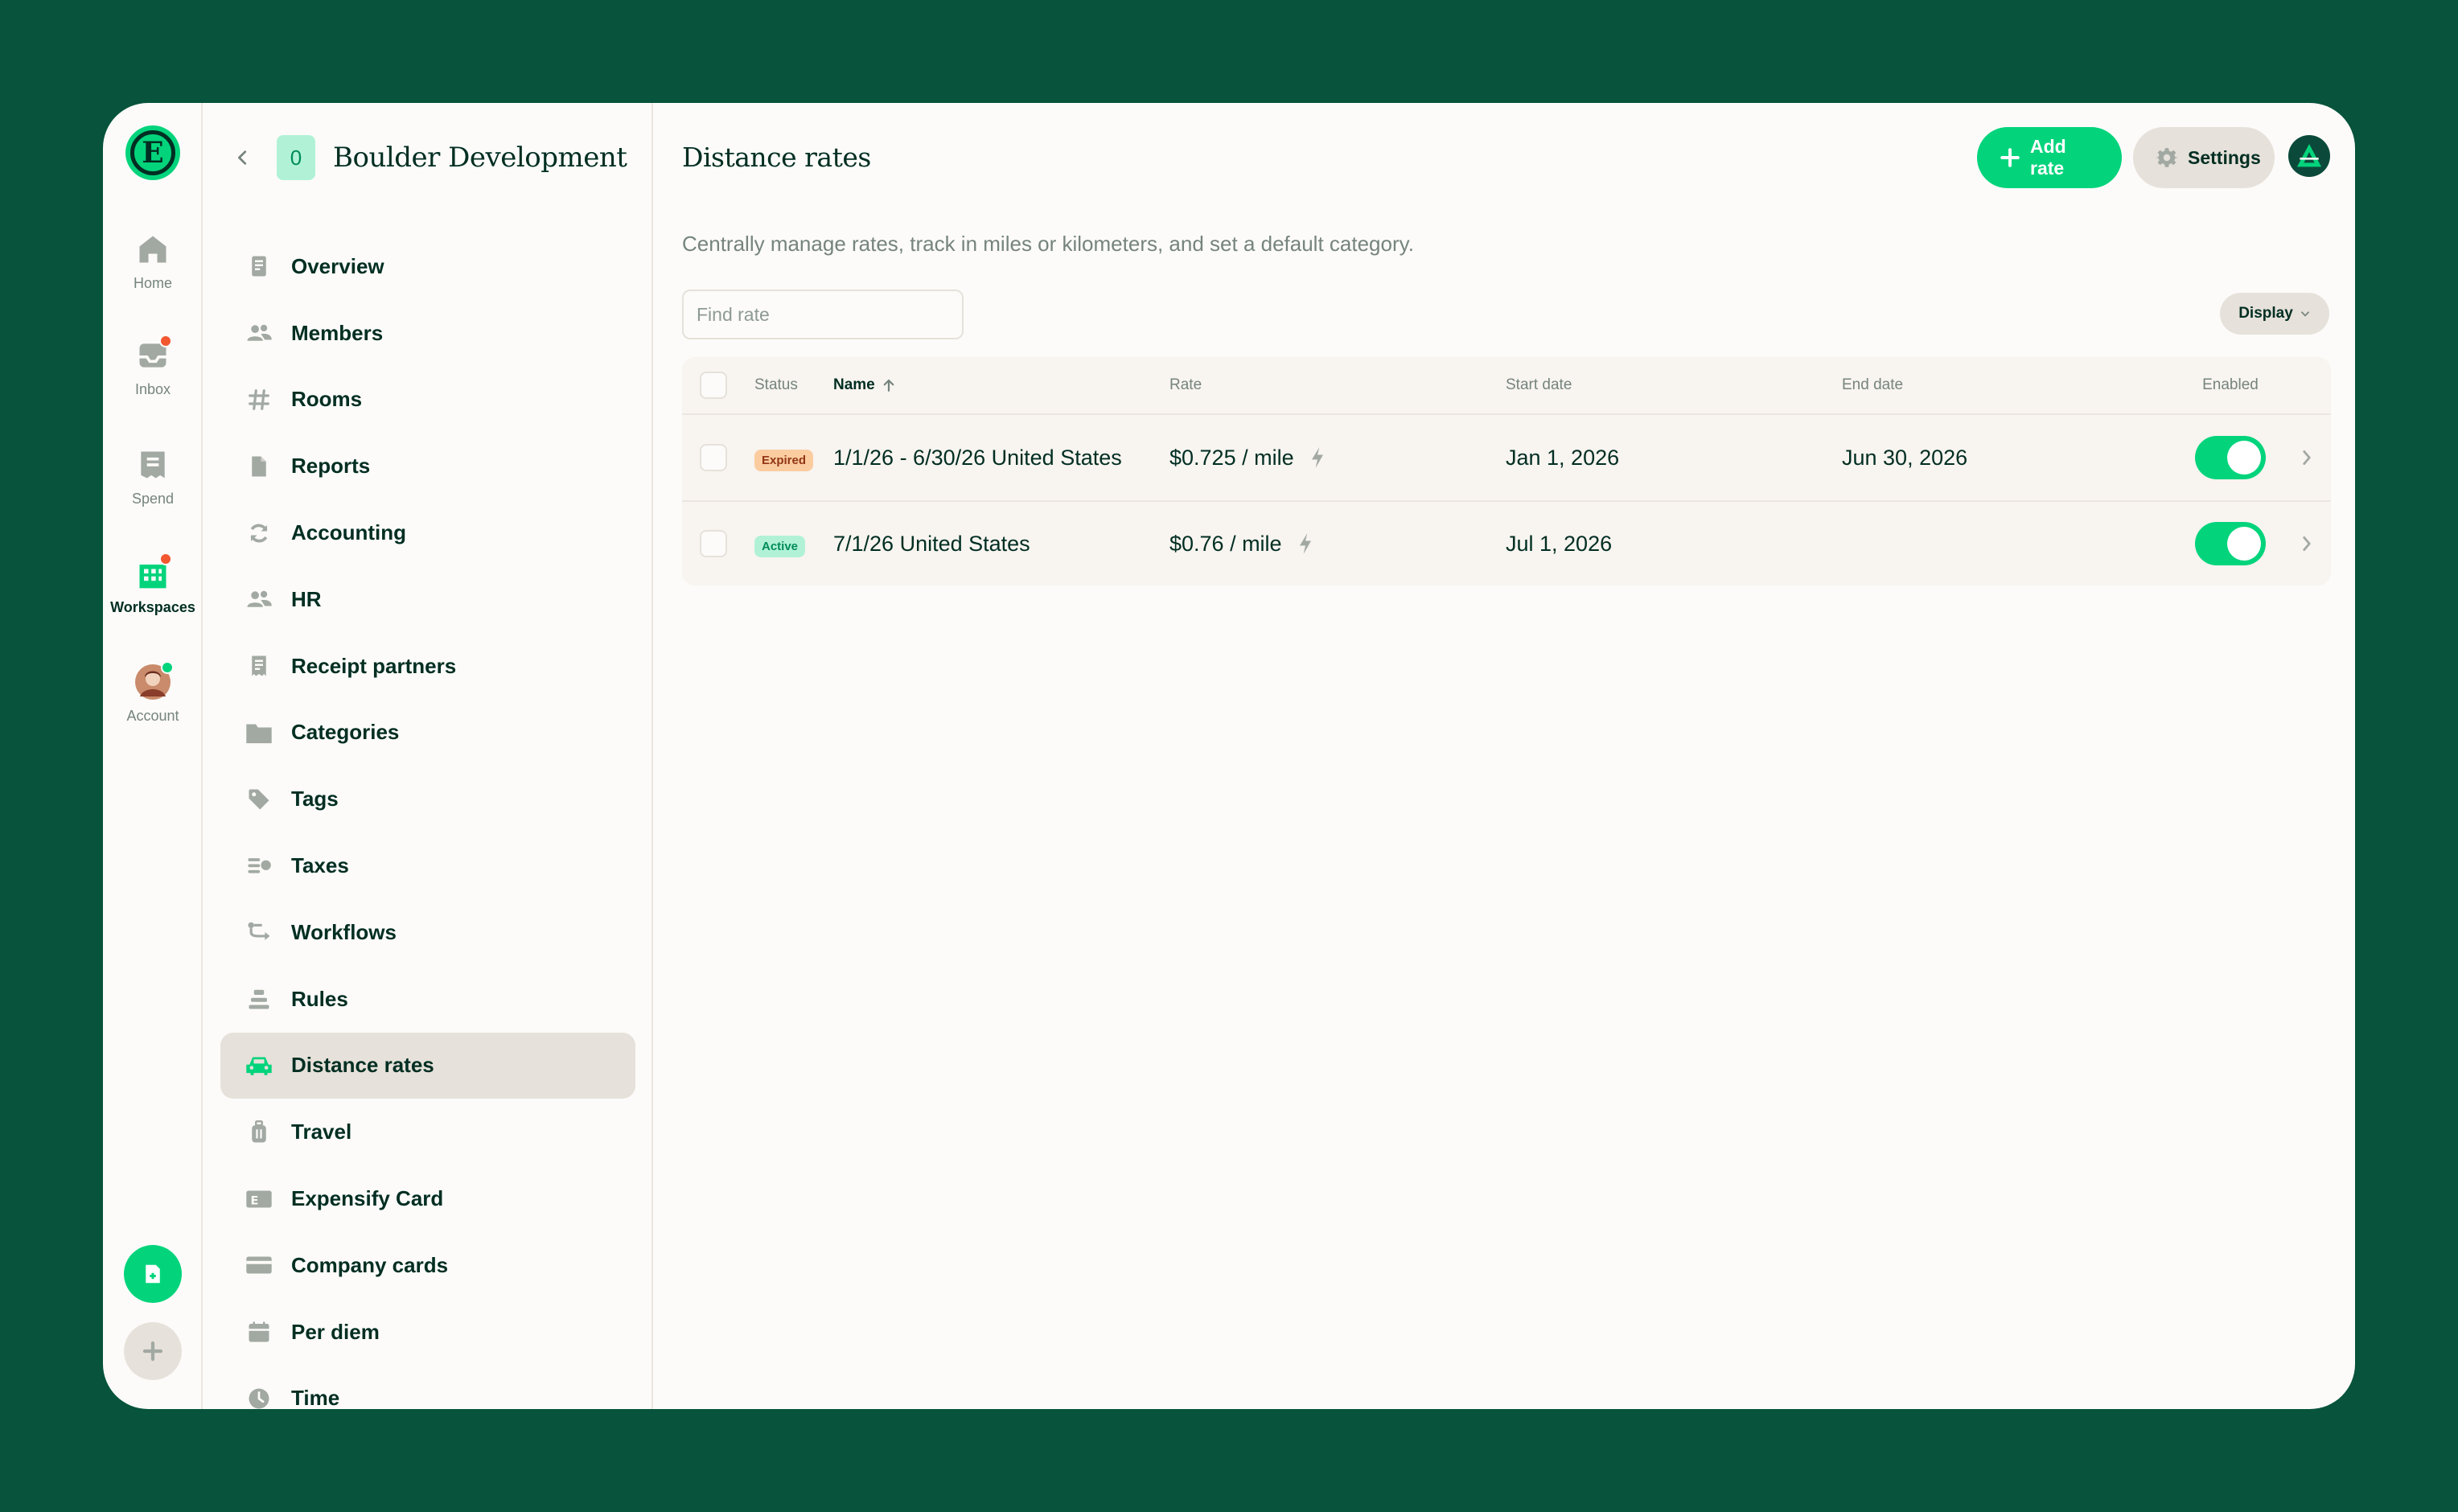 This screenshot has height=1512, width=2458. I want to click on nav-item-taxes: Taxes, so click(427, 866).